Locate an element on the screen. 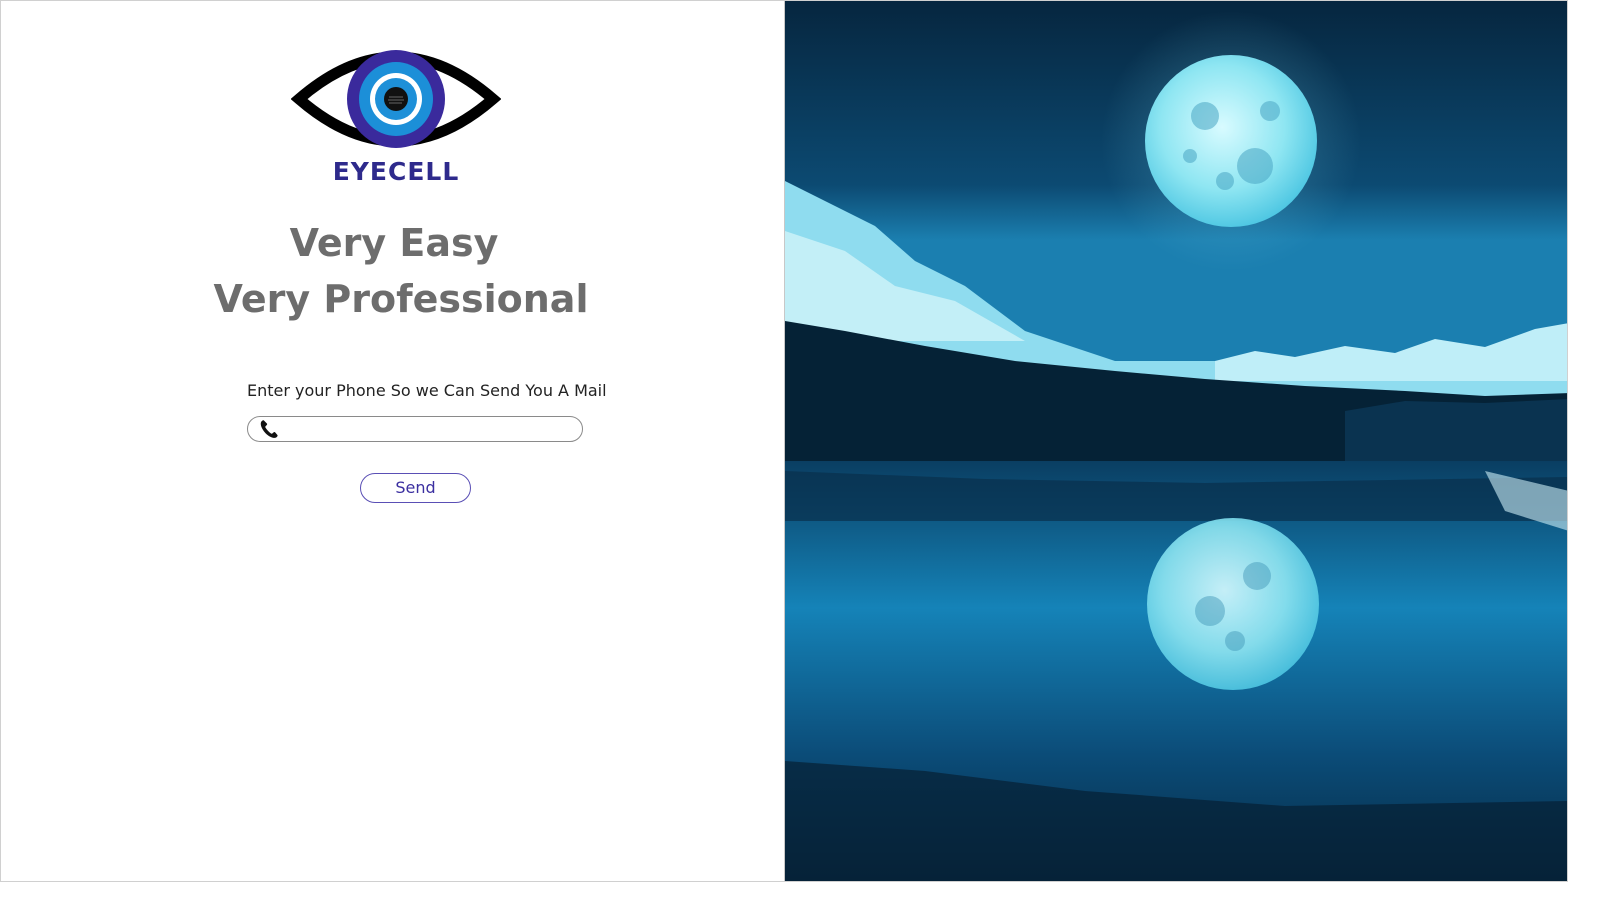 This screenshot has height=900, width=1600. headline-line-1: Very Easy is located at coordinates (394, 243).